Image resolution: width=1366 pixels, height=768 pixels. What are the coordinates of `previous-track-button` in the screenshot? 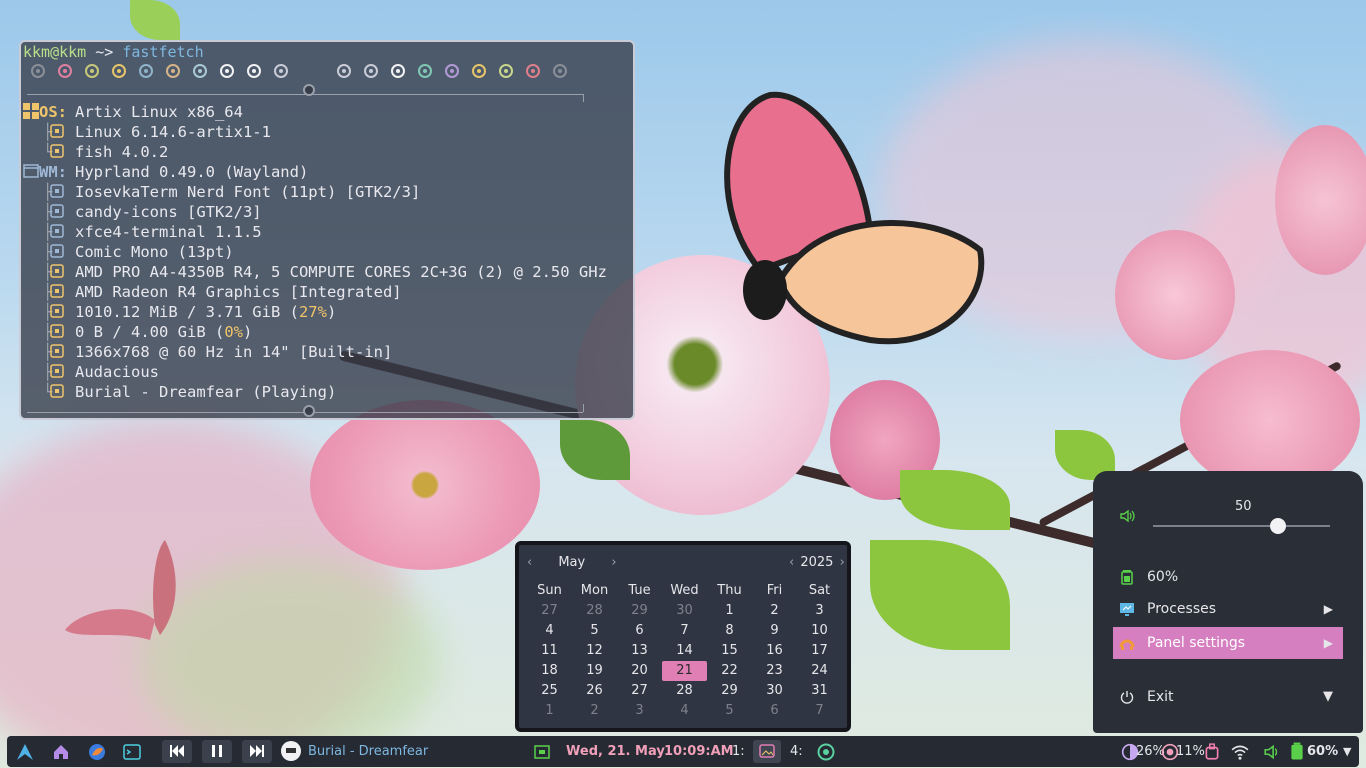 It's located at (177, 751).